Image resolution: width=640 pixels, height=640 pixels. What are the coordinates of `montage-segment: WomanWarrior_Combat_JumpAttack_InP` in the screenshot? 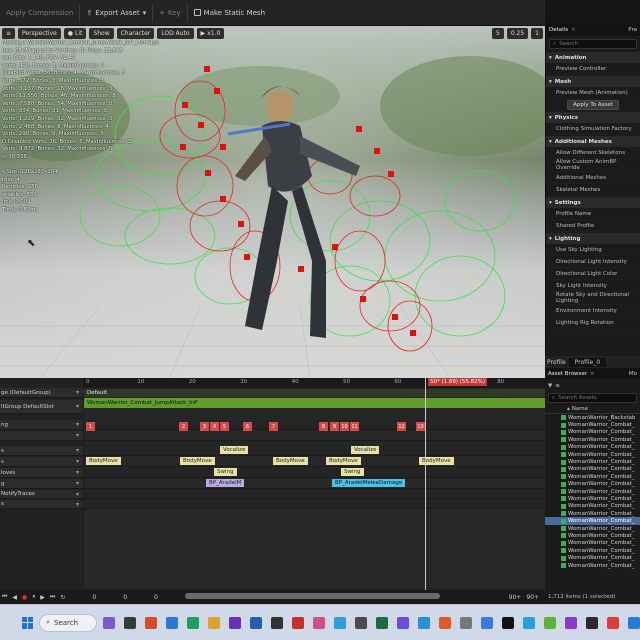 It's located at (314, 403).